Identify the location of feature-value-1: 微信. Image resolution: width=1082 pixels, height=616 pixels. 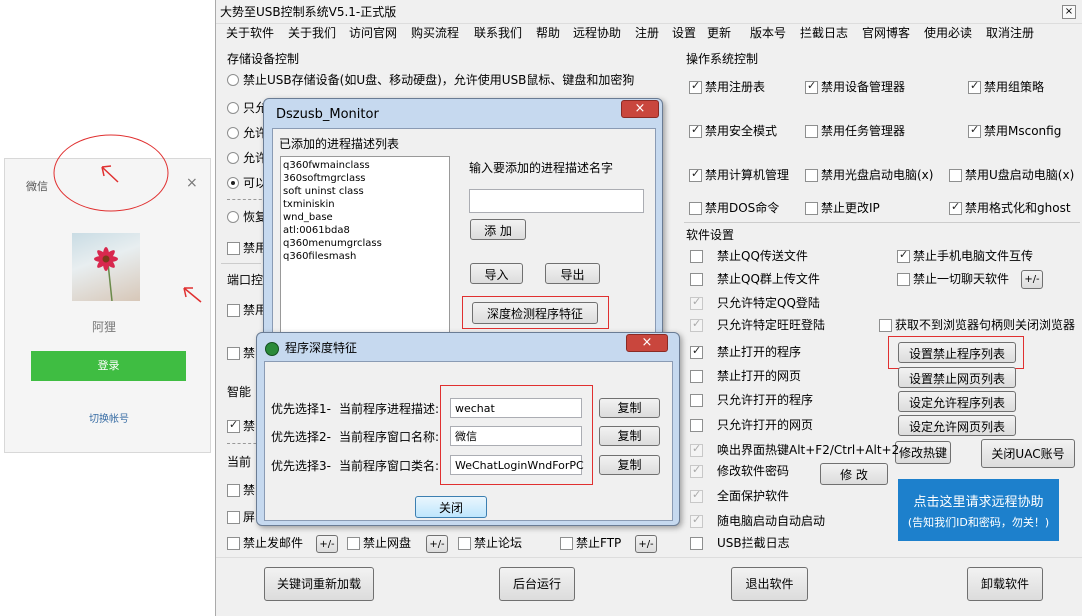
(516, 436).